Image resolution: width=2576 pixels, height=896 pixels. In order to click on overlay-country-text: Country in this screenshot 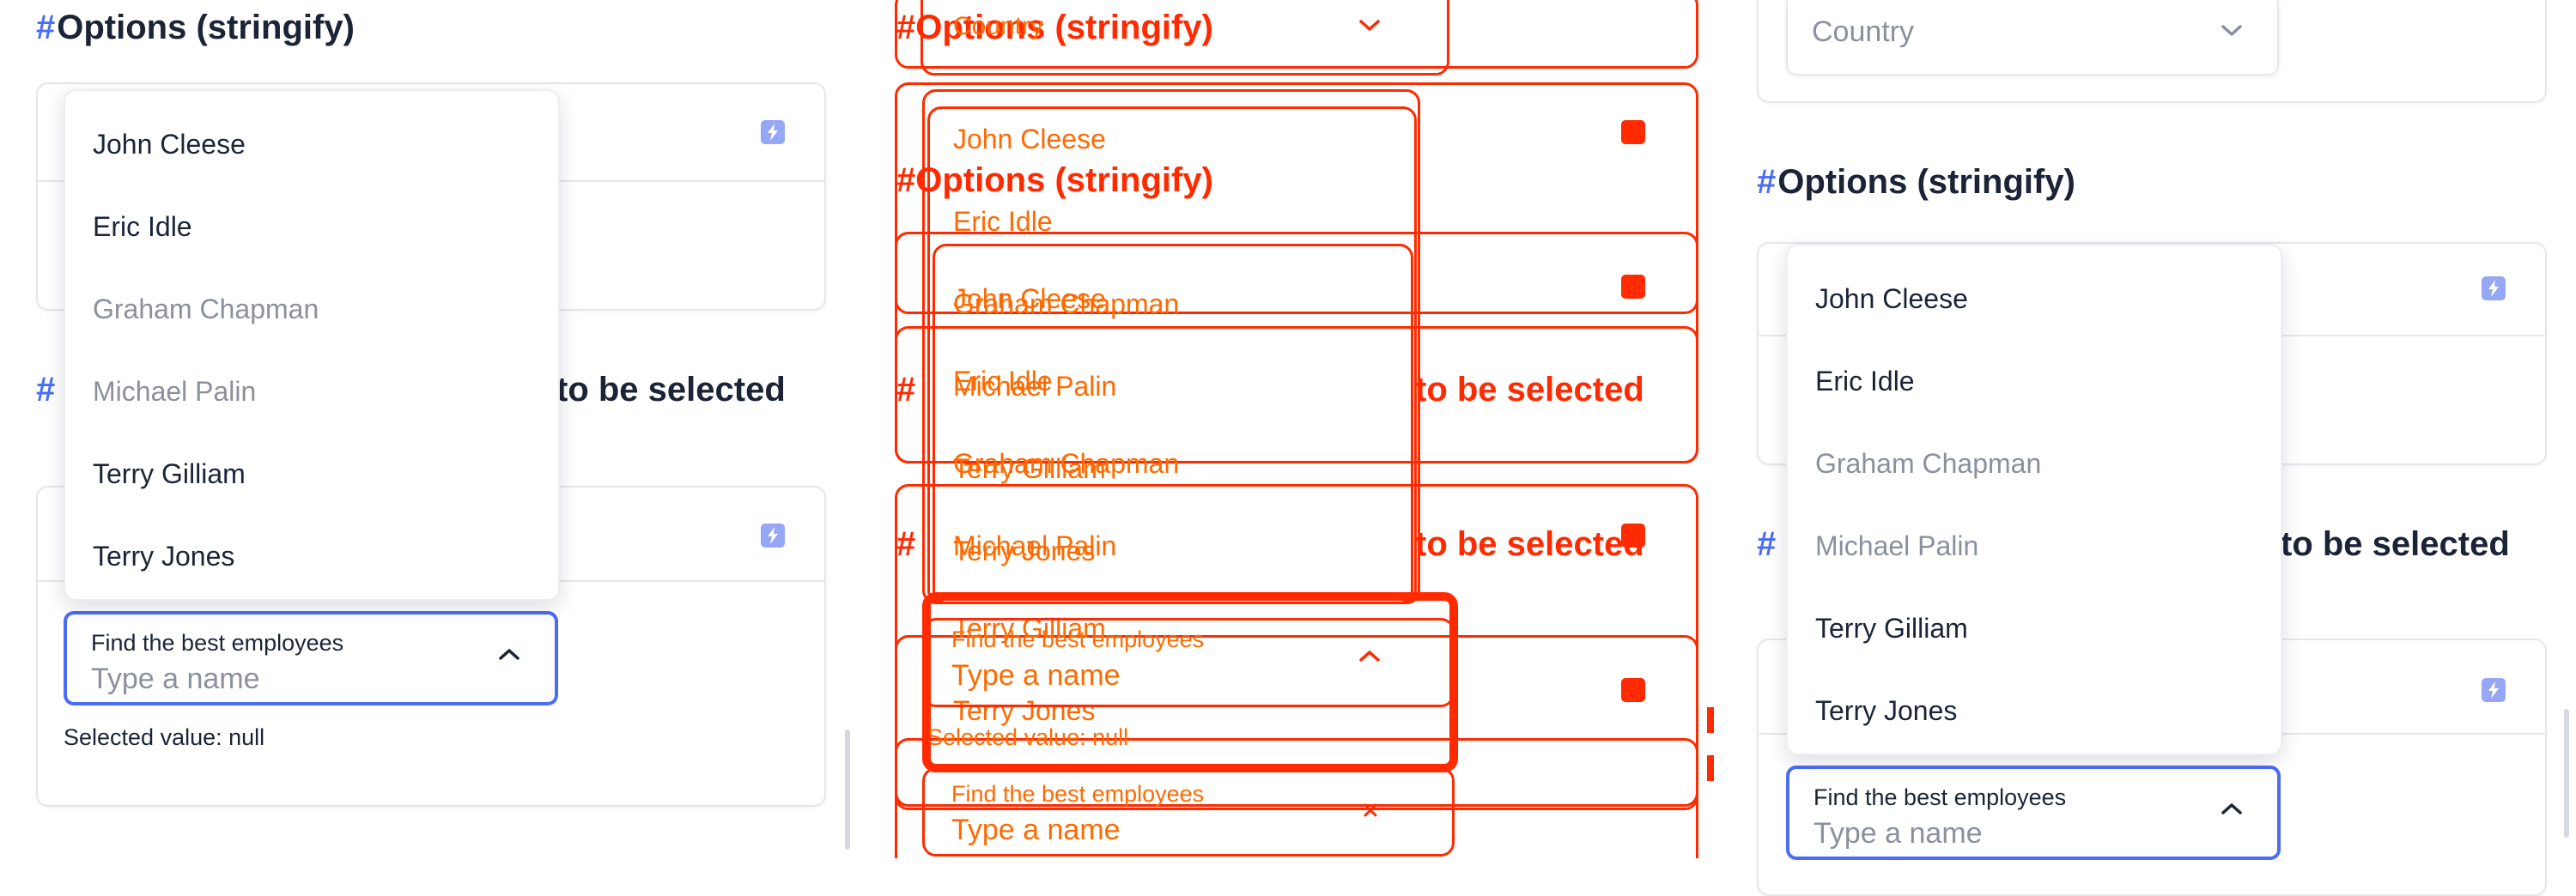, I will do `click(998, 26)`.